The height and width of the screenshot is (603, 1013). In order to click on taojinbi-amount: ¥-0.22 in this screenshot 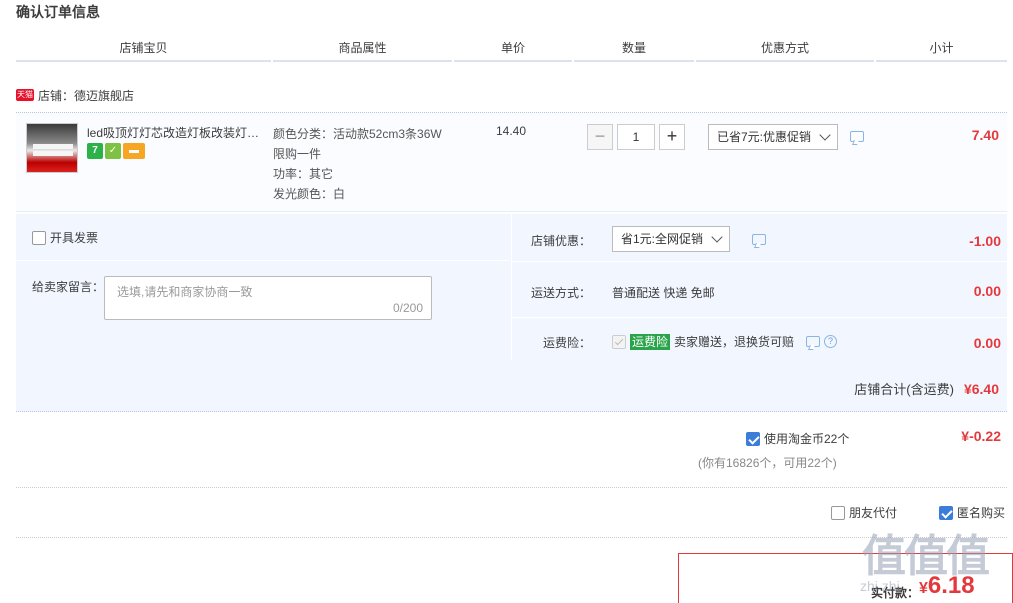, I will do `click(981, 436)`.